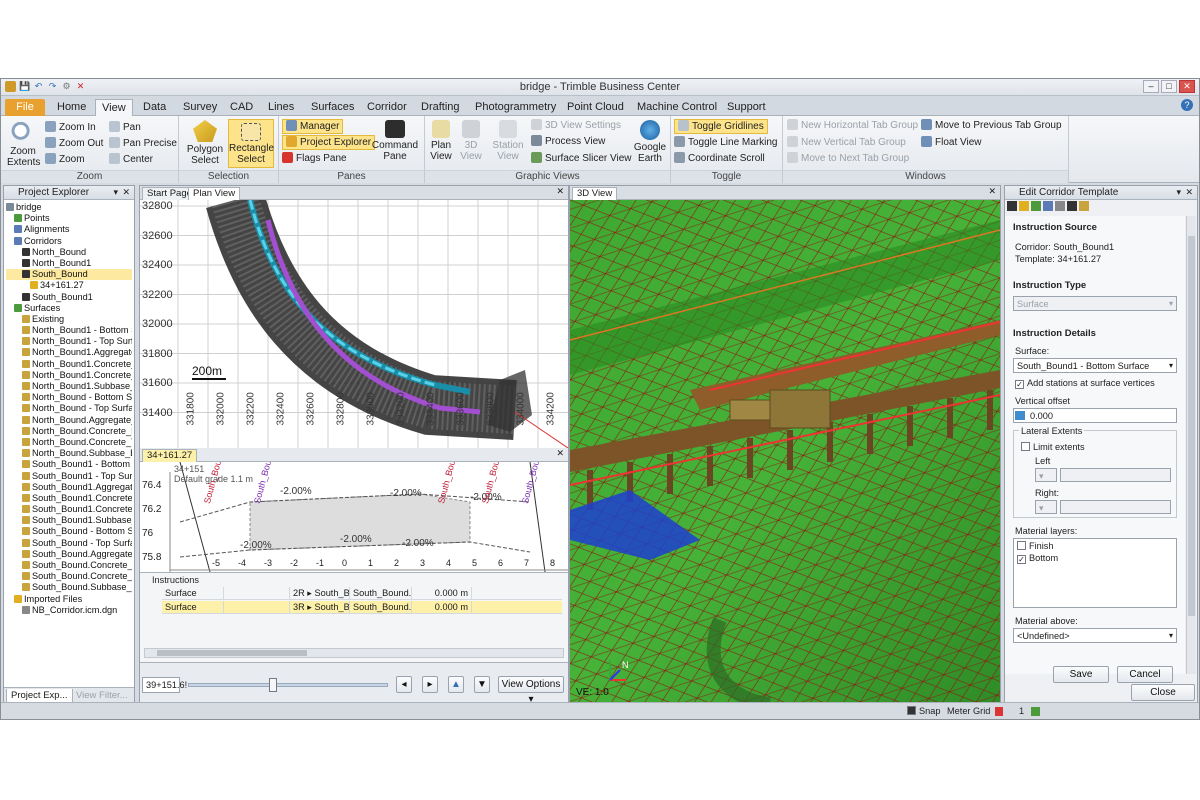 This screenshot has width=1200, height=800. I want to click on tree-item: Existing, so click(69, 319).